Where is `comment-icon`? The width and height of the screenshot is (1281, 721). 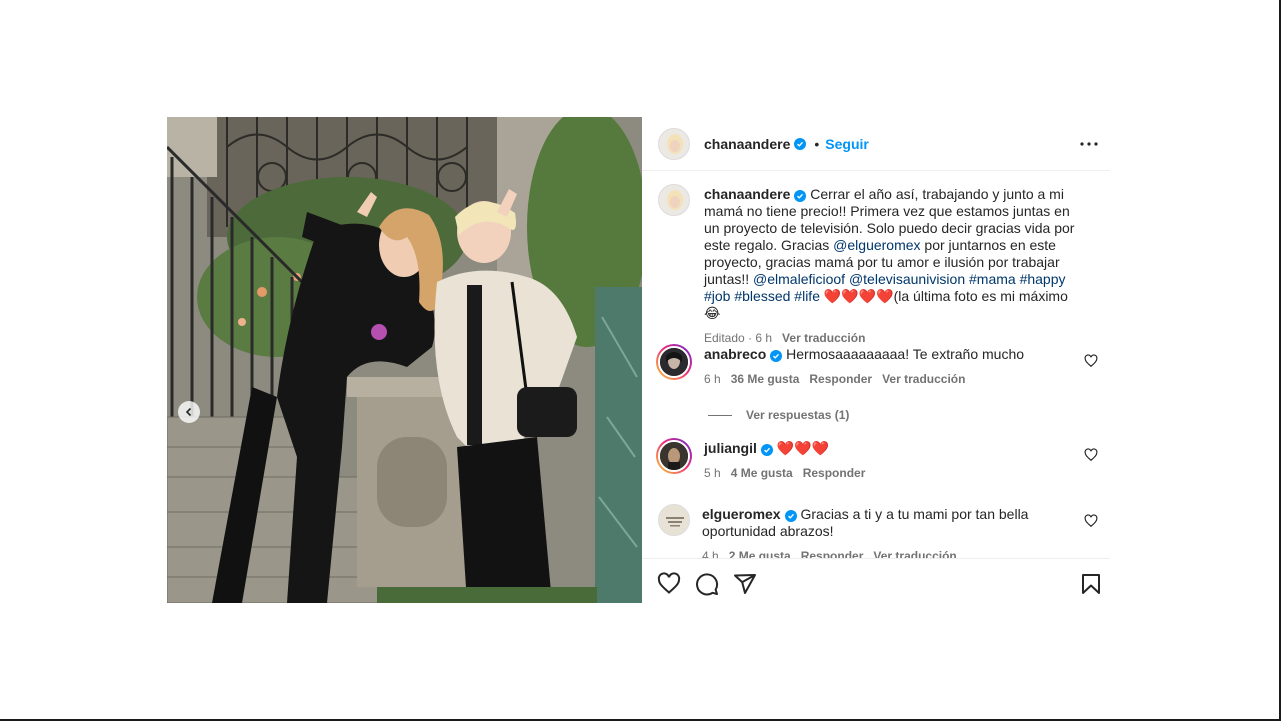 comment-icon is located at coordinates (707, 584).